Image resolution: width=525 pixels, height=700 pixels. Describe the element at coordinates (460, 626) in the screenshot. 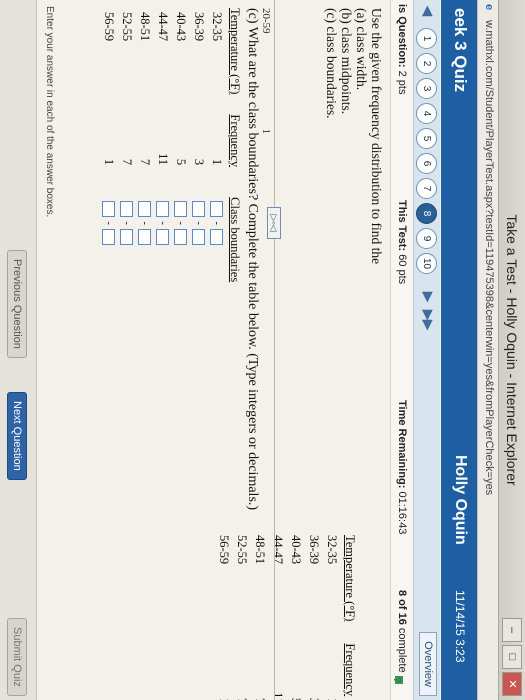

I see `header-datetime: 11/14/15 3:23` at that location.